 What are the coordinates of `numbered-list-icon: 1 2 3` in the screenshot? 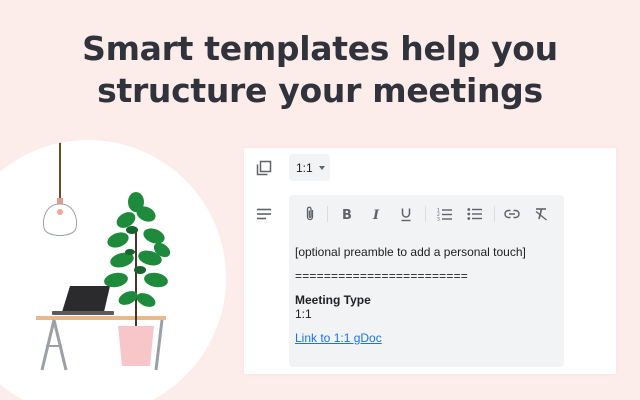 It's located at (445, 214).